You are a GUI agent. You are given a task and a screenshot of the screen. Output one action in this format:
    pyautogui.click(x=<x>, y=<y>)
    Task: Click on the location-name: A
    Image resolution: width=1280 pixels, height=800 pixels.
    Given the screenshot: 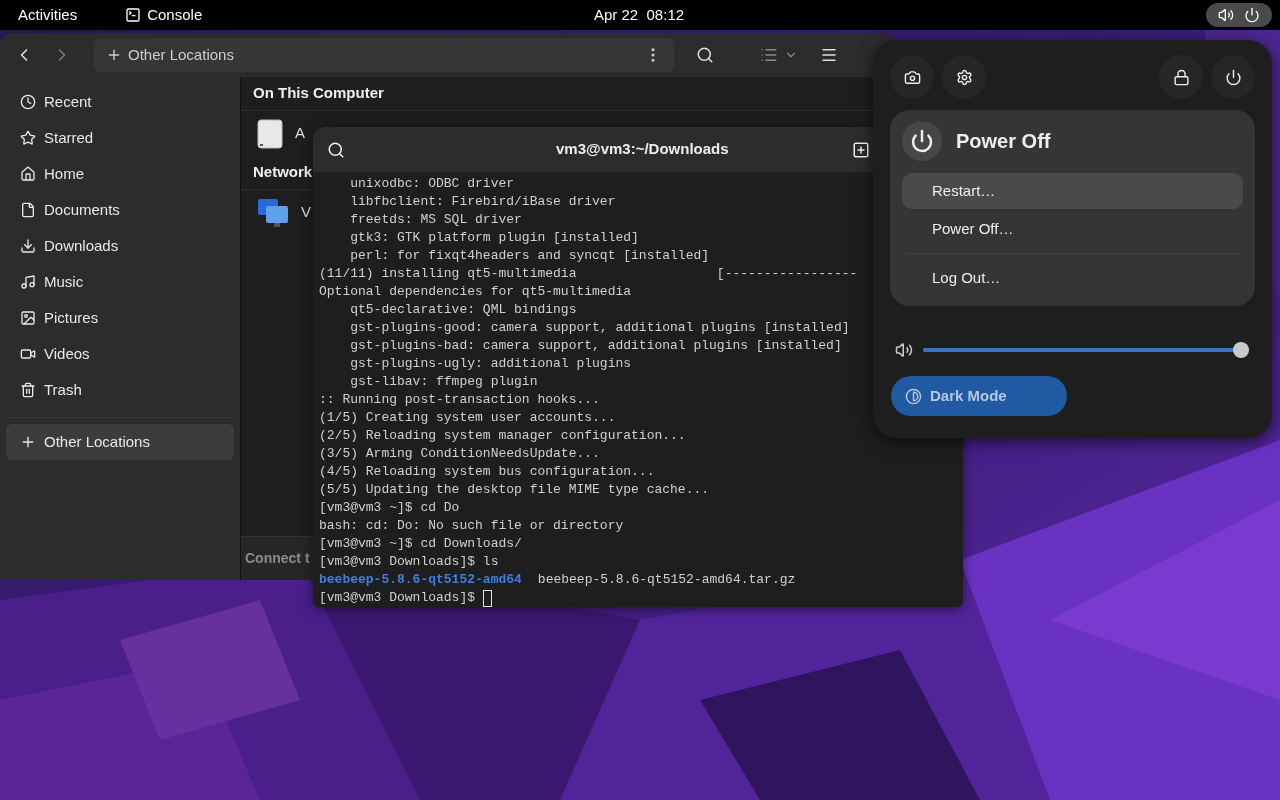 What is the action you would take?
    pyautogui.click(x=300, y=133)
    